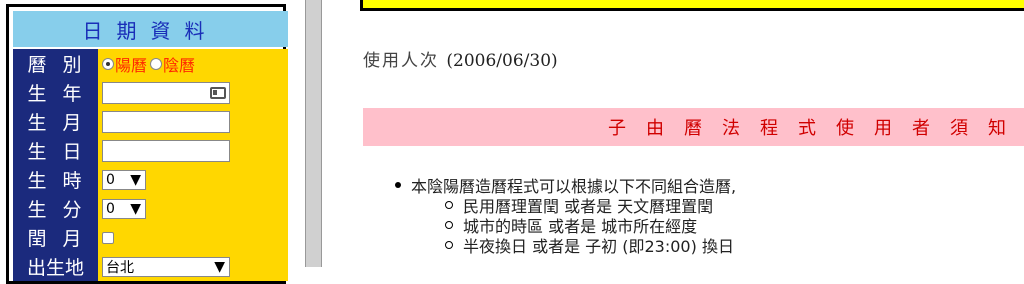  Describe the element at coordinates (193, 179) in the screenshot. I see `hour-cell: 0 ▼` at that location.